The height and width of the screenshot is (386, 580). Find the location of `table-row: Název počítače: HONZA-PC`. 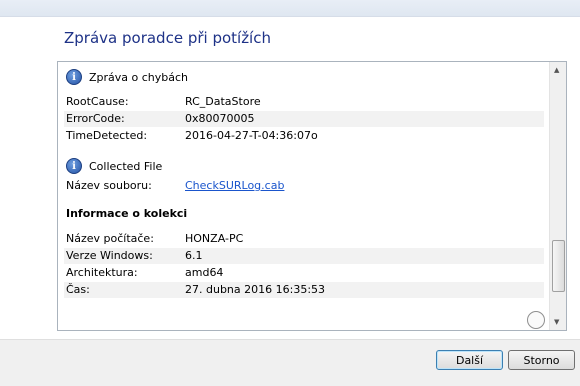

table-row: Název počítače: HONZA-PC is located at coordinates (304, 239).